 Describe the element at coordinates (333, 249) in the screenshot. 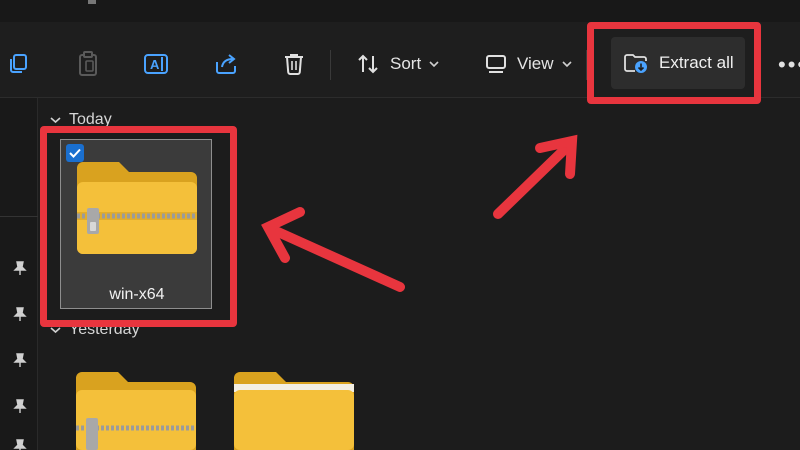

I see `arrow-to-file` at that location.